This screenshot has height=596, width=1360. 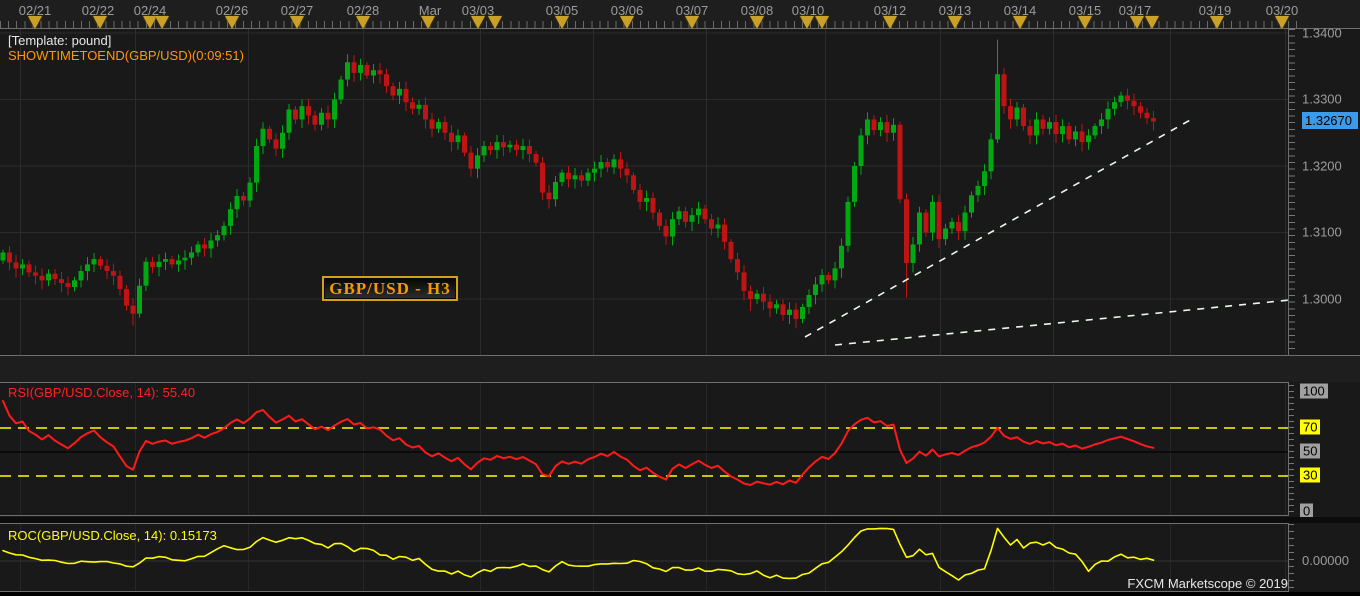 What do you see at coordinates (1292, 192) in the screenshot?
I see `price-axis-ticks` at bounding box center [1292, 192].